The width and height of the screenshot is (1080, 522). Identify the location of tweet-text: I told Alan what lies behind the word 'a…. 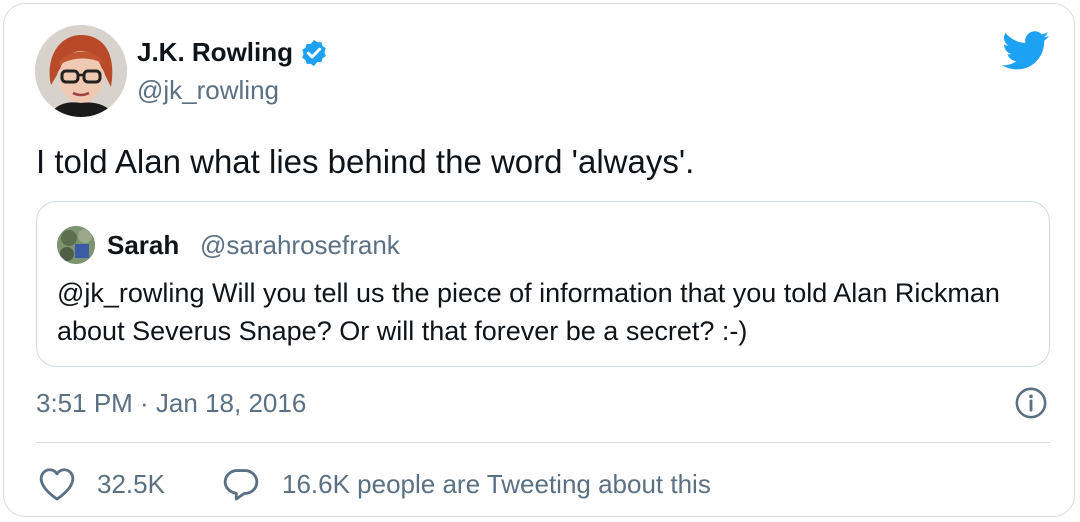
(365, 161).